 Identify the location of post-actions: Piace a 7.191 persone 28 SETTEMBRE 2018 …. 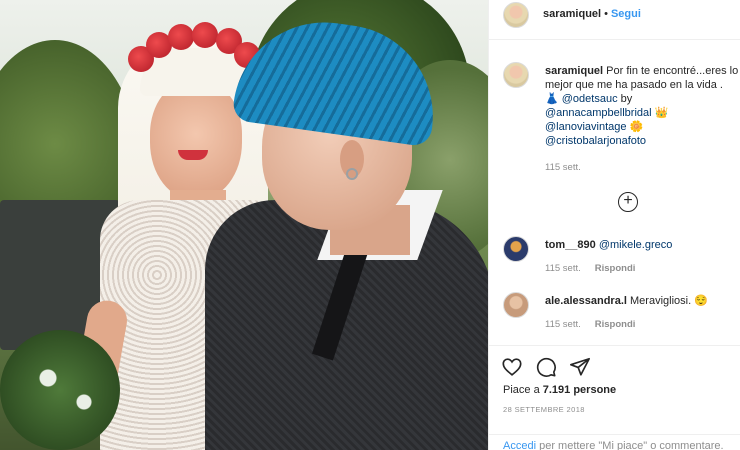
(614, 397).